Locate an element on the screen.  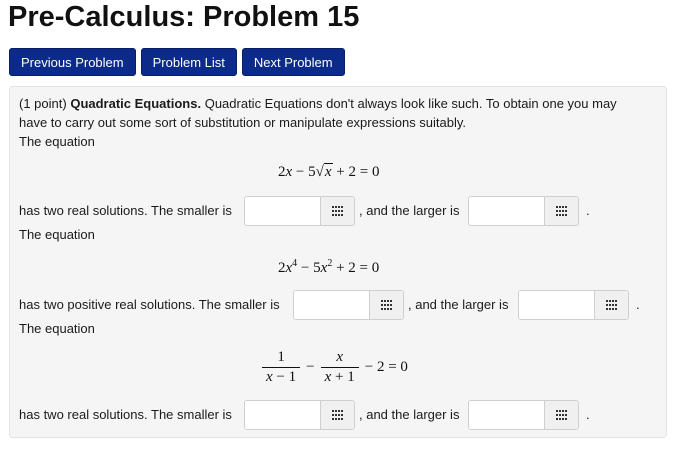
part-3-lead: The equation is located at coordinates (57, 328).